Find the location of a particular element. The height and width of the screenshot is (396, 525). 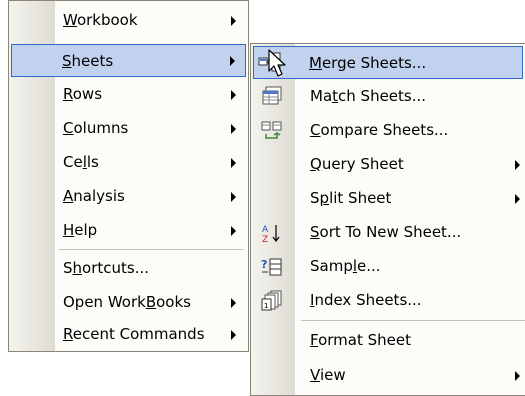

menu-item-format-sheet: Format Sheet is located at coordinates (388, 340).